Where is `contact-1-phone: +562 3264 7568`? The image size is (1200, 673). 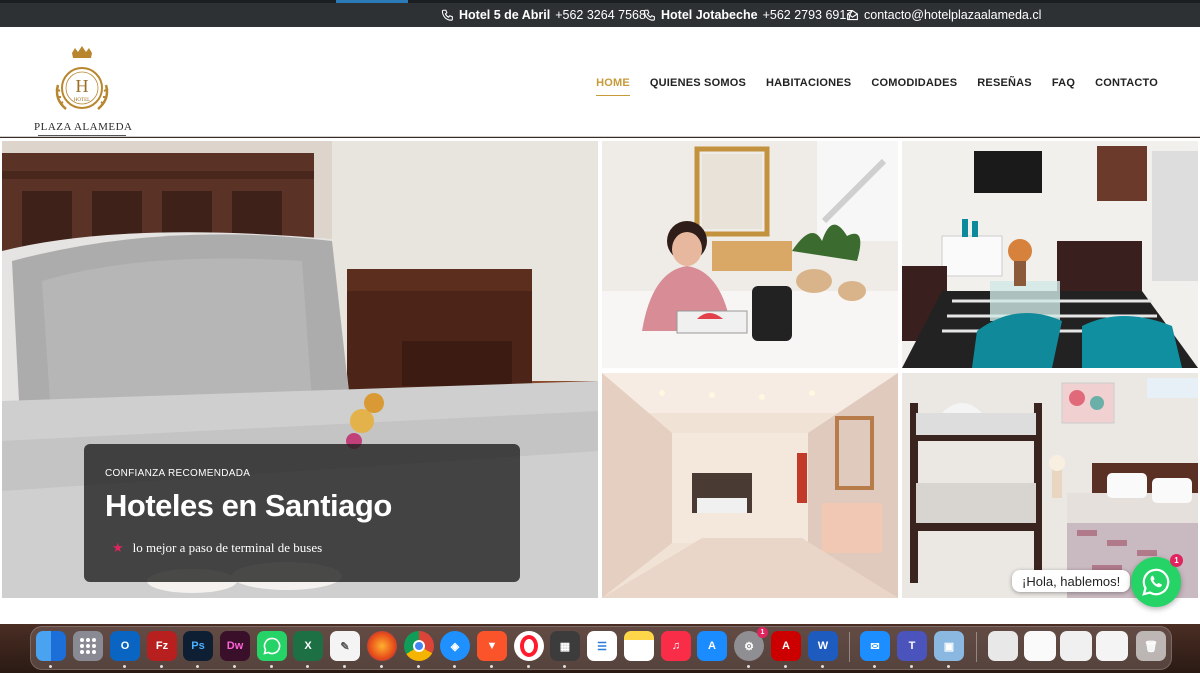 contact-1-phone: +562 3264 7568 is located at coordinates (600, 15).